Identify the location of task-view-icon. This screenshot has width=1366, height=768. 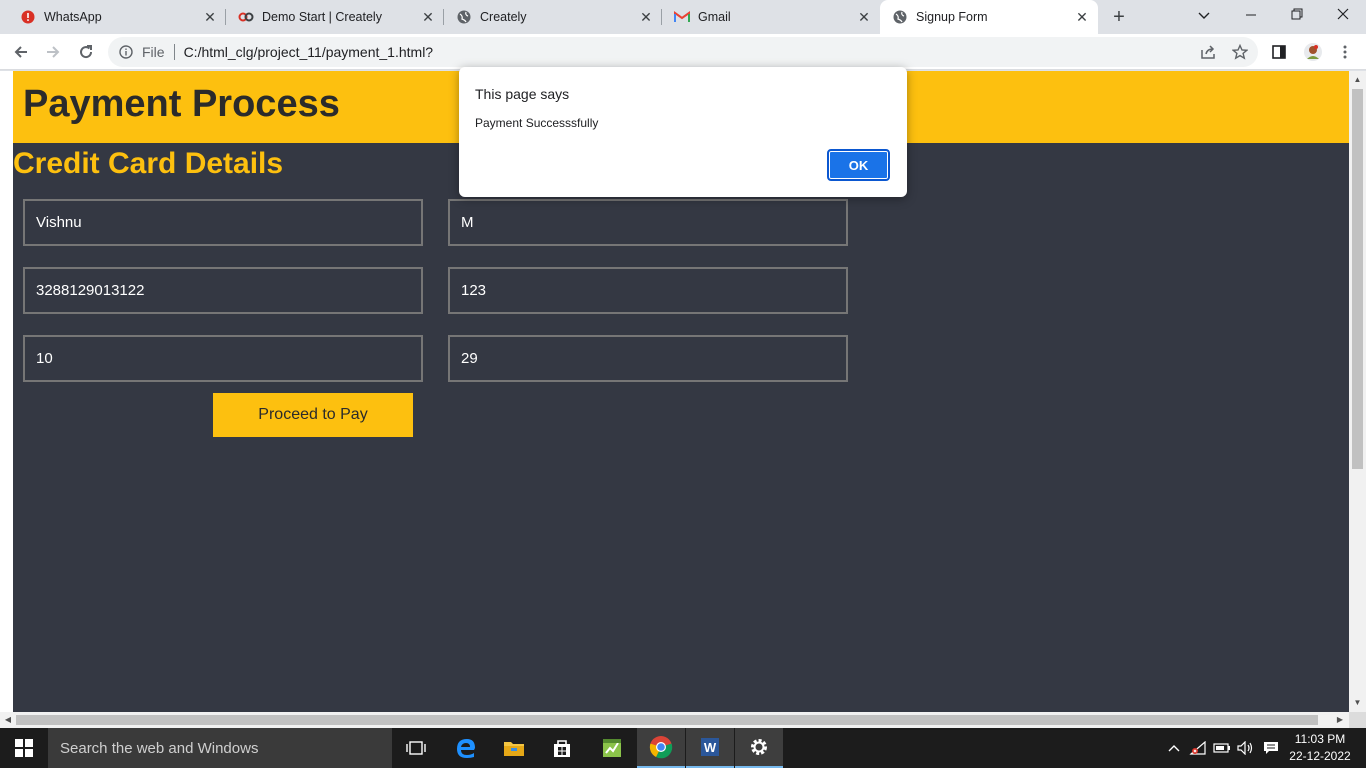
(416, 748).